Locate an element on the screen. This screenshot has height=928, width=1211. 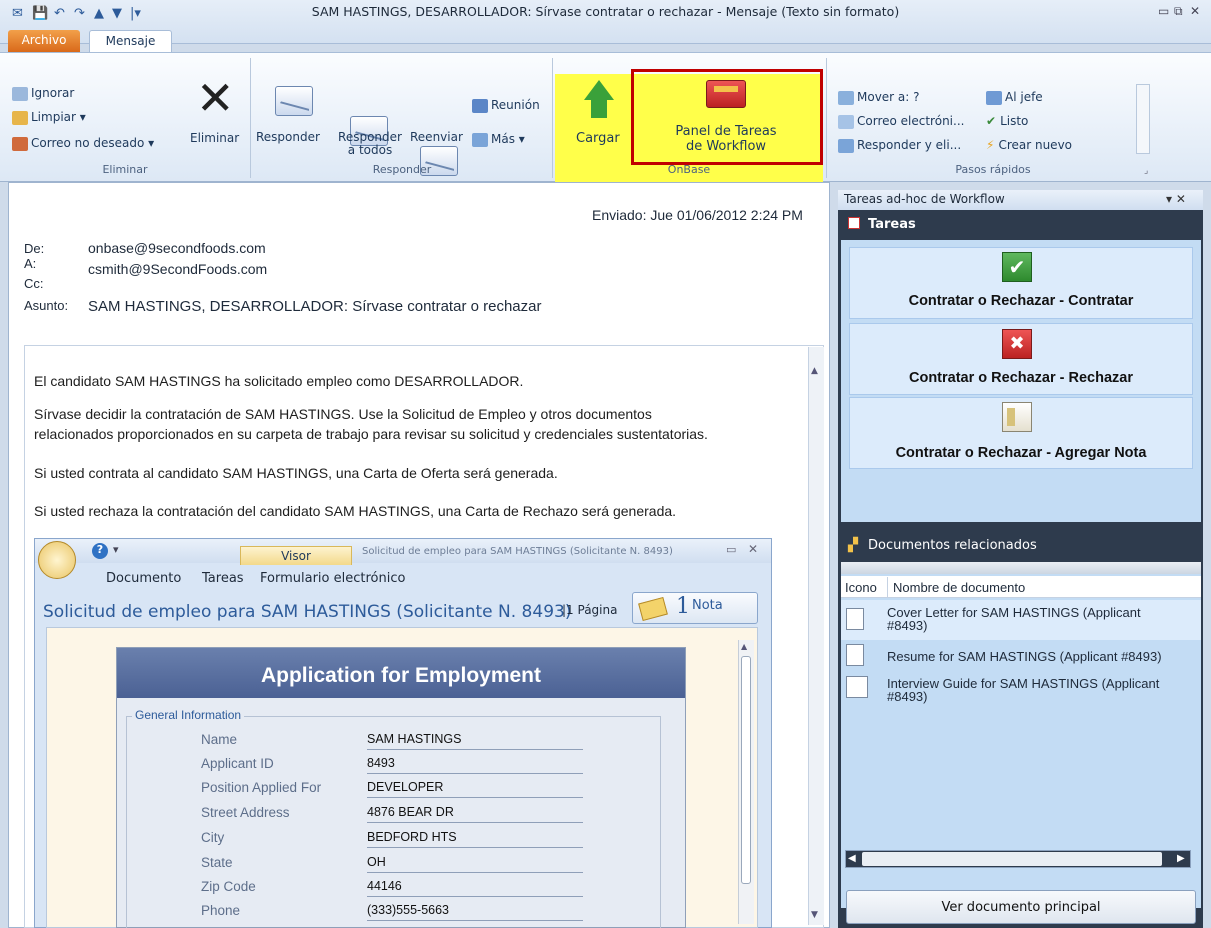
task-label: Contratar o Rechazar - Agregar Nota is located at coordinates (1021, 453).